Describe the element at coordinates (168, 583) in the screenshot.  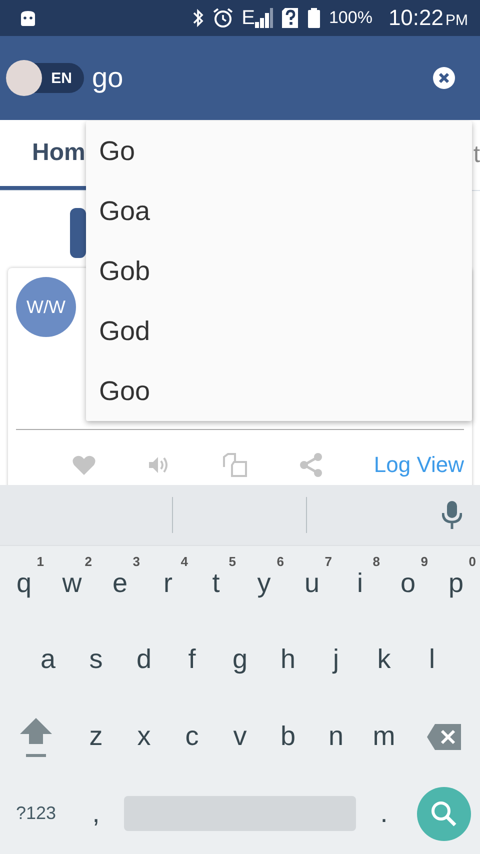
I see `key: r` at that location.